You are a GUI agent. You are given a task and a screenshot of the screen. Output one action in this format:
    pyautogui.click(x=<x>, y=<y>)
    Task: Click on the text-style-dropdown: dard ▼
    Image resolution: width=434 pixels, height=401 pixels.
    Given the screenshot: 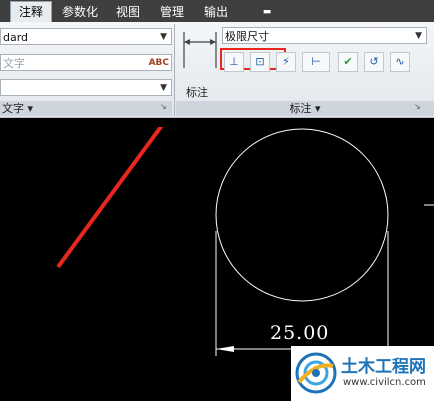 What is the action you would take?
    pyautogui.click(x=86, y=36)
    